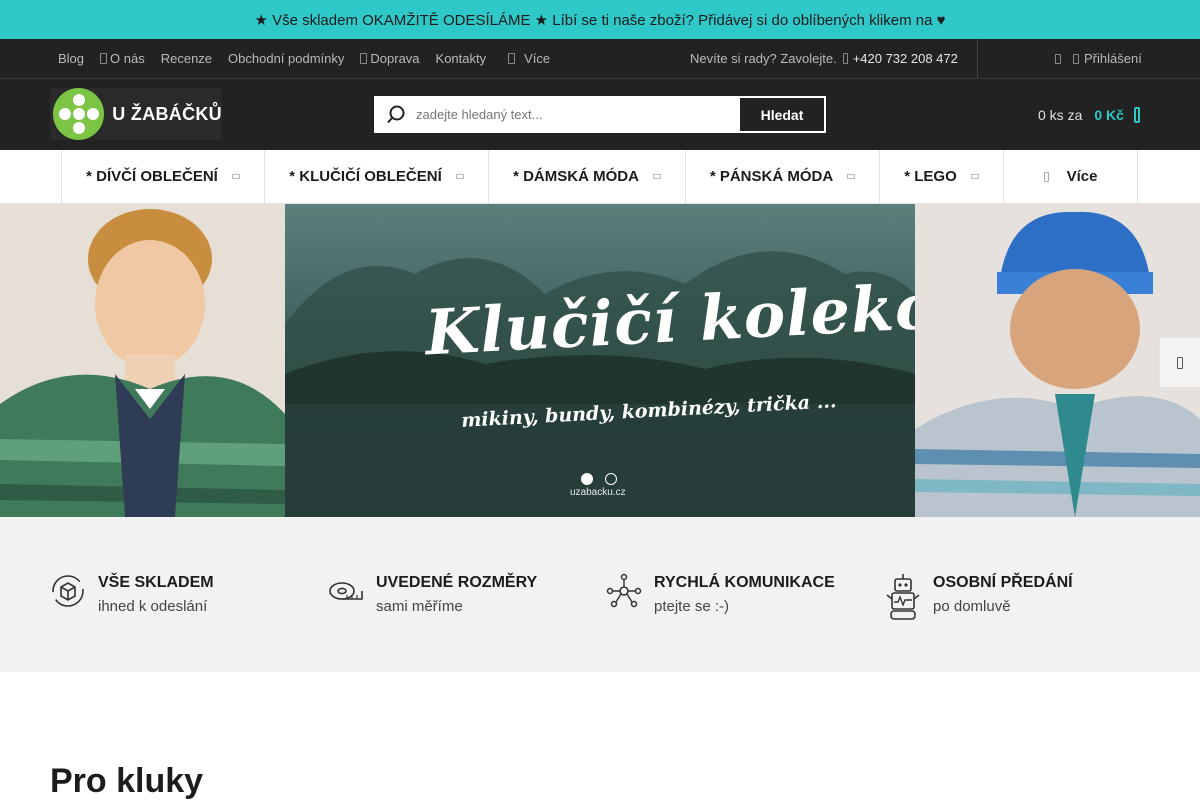  What do you see at coordinates (68, 591) in the screenshot?
I see `box-cycle-icon` at bounding box center [68, 591].